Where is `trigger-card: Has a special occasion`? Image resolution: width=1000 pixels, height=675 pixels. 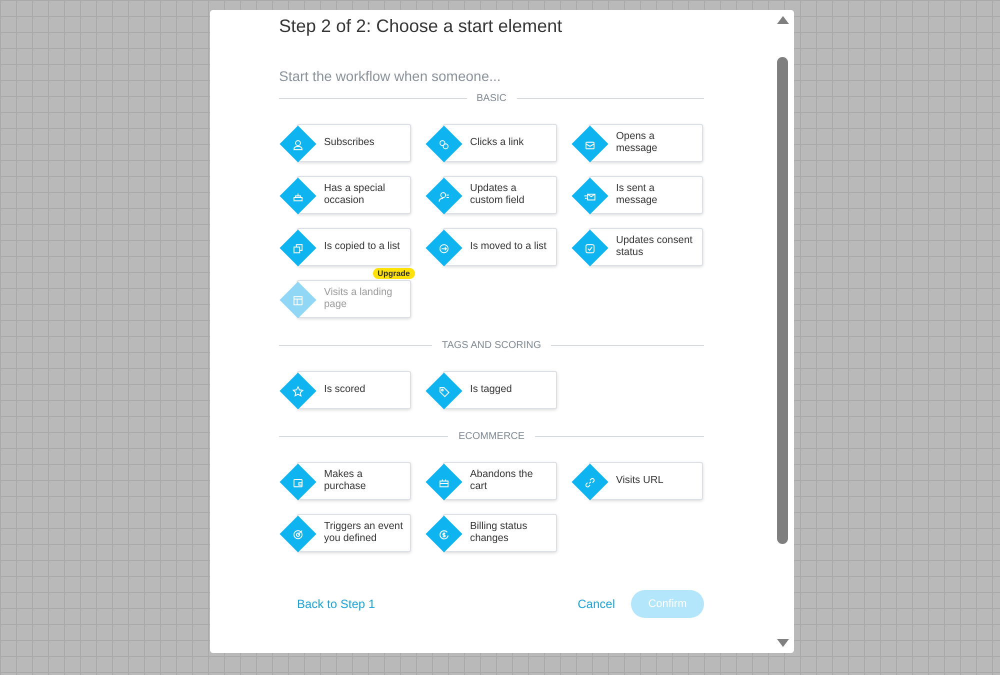 trigger-card: Has a special occasion is located at coordinates (354, 195).